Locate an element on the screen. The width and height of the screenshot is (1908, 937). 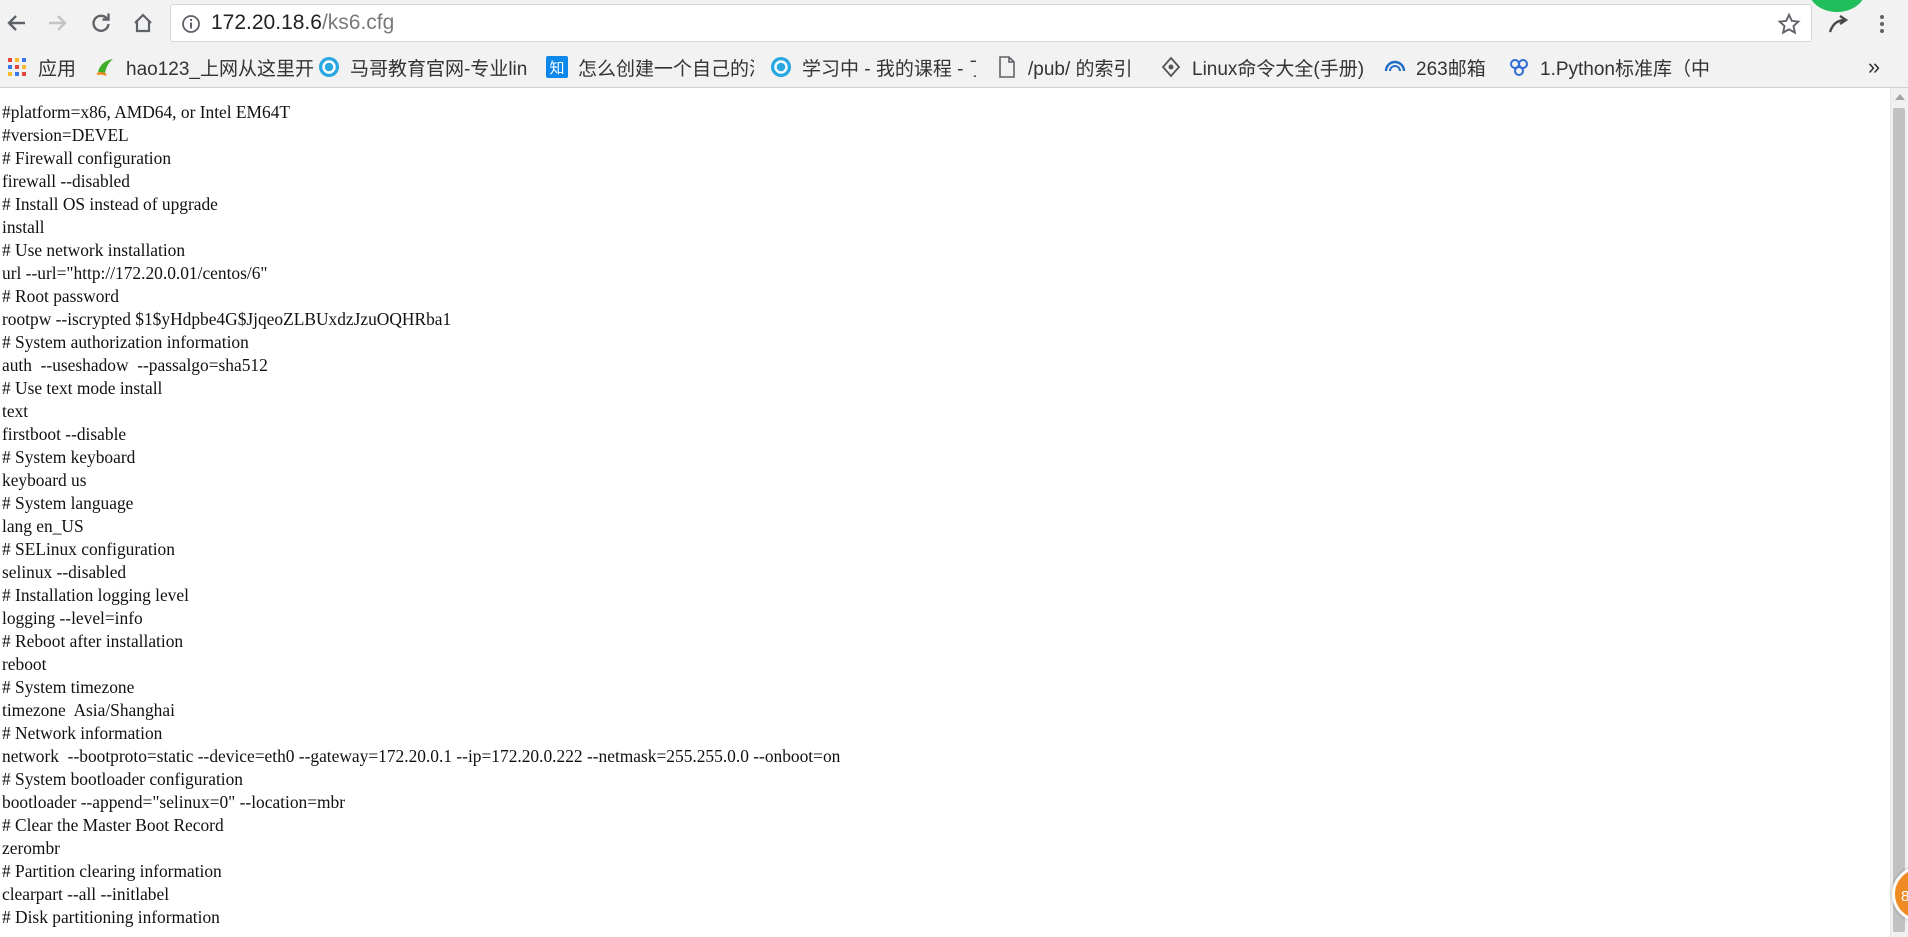
bookmark-apps: 应用 is located at coordinates (44, 67).